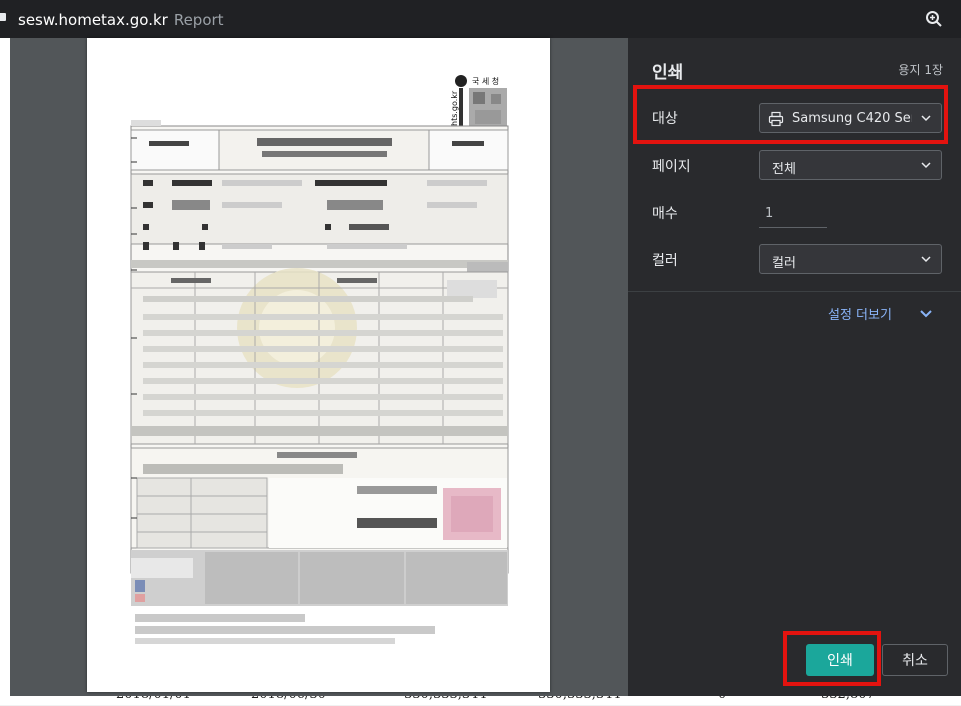  Describe the element at coordinates (198, 20) in the screenshot. I see `url-path: Report` at that location.